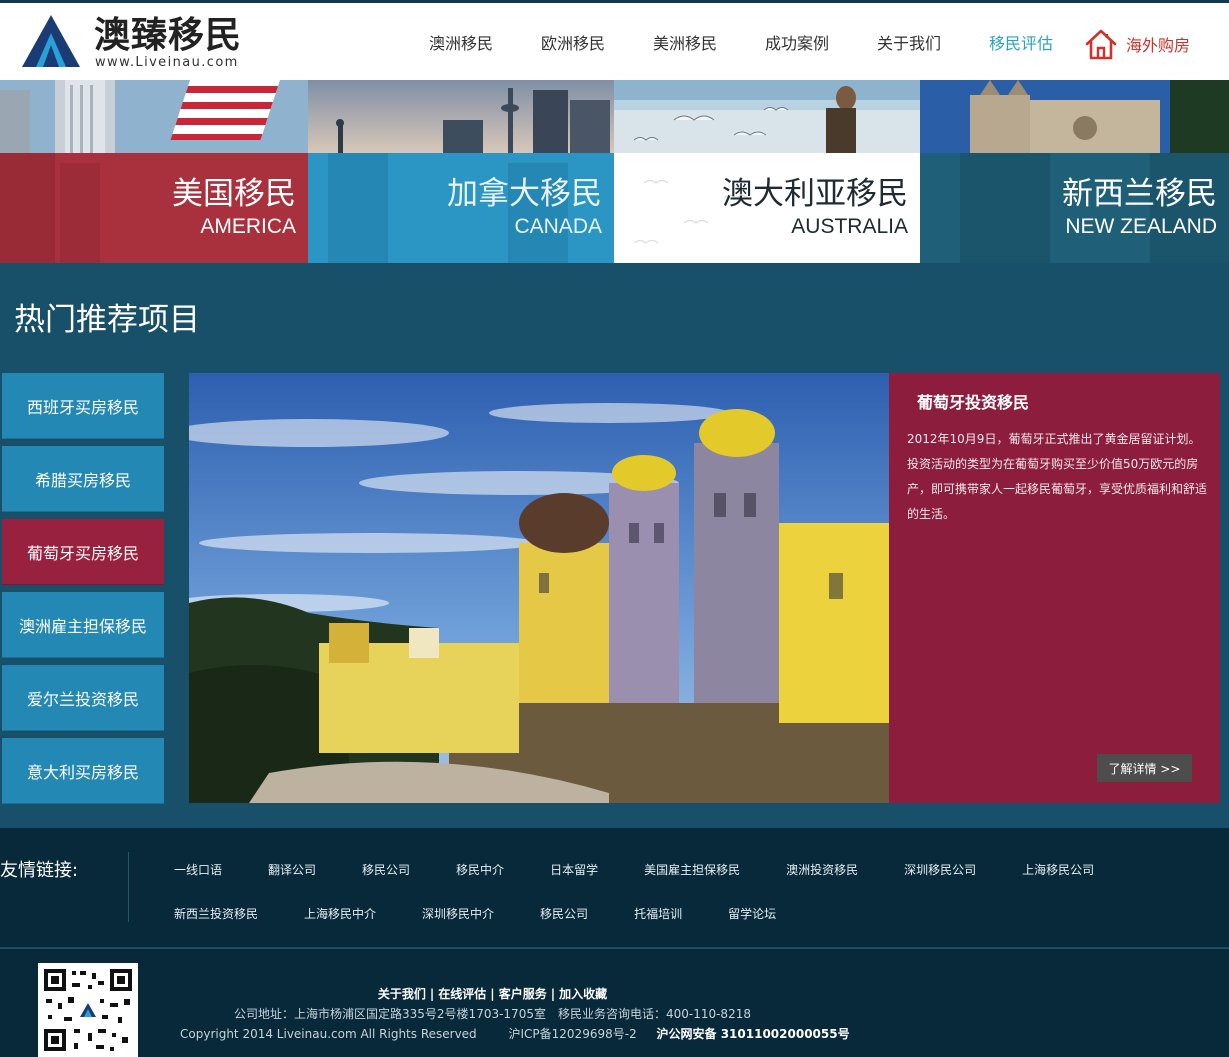 This screenshot has width=1229, height=1057. Describe the element at coordinates (815, 194) in the screenshot. I see `australia-title: 澳大利亚移民` at that location.